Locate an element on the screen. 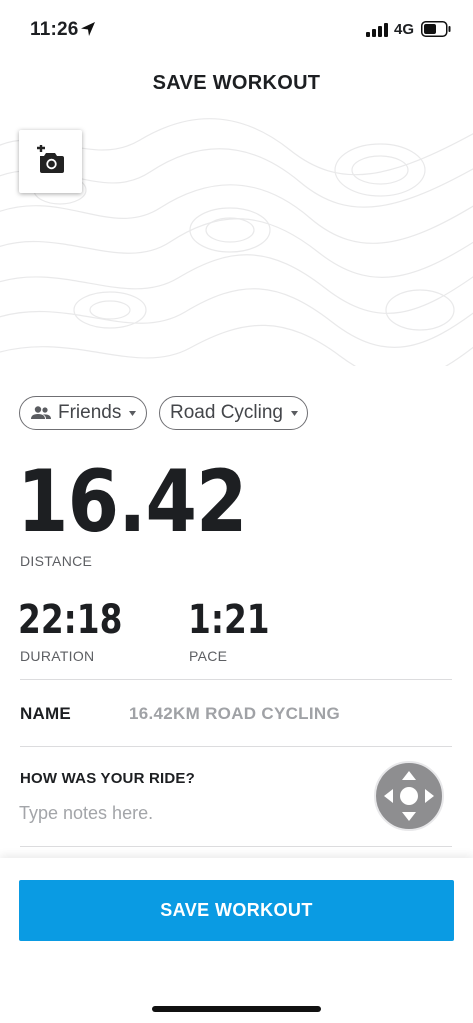 The image size is (473, 1023). dpad-icon is located at coordinates (409, 796).